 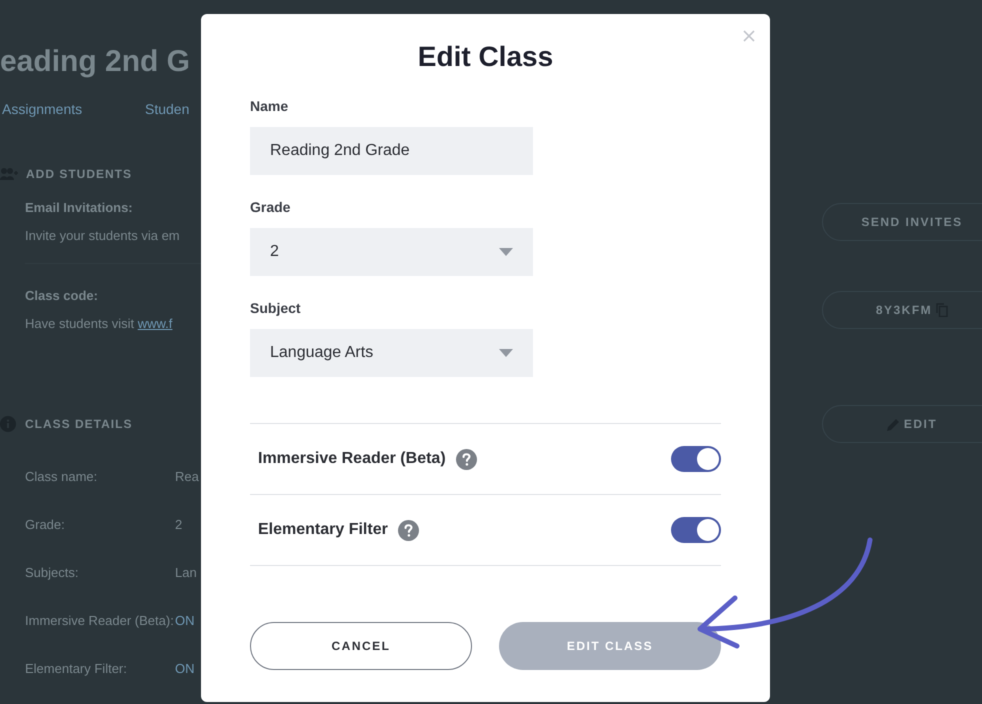 What do you see at coordinates (270, 106) in the screenshot?
I see `field-label: Name` at bounding box center [270, 106].